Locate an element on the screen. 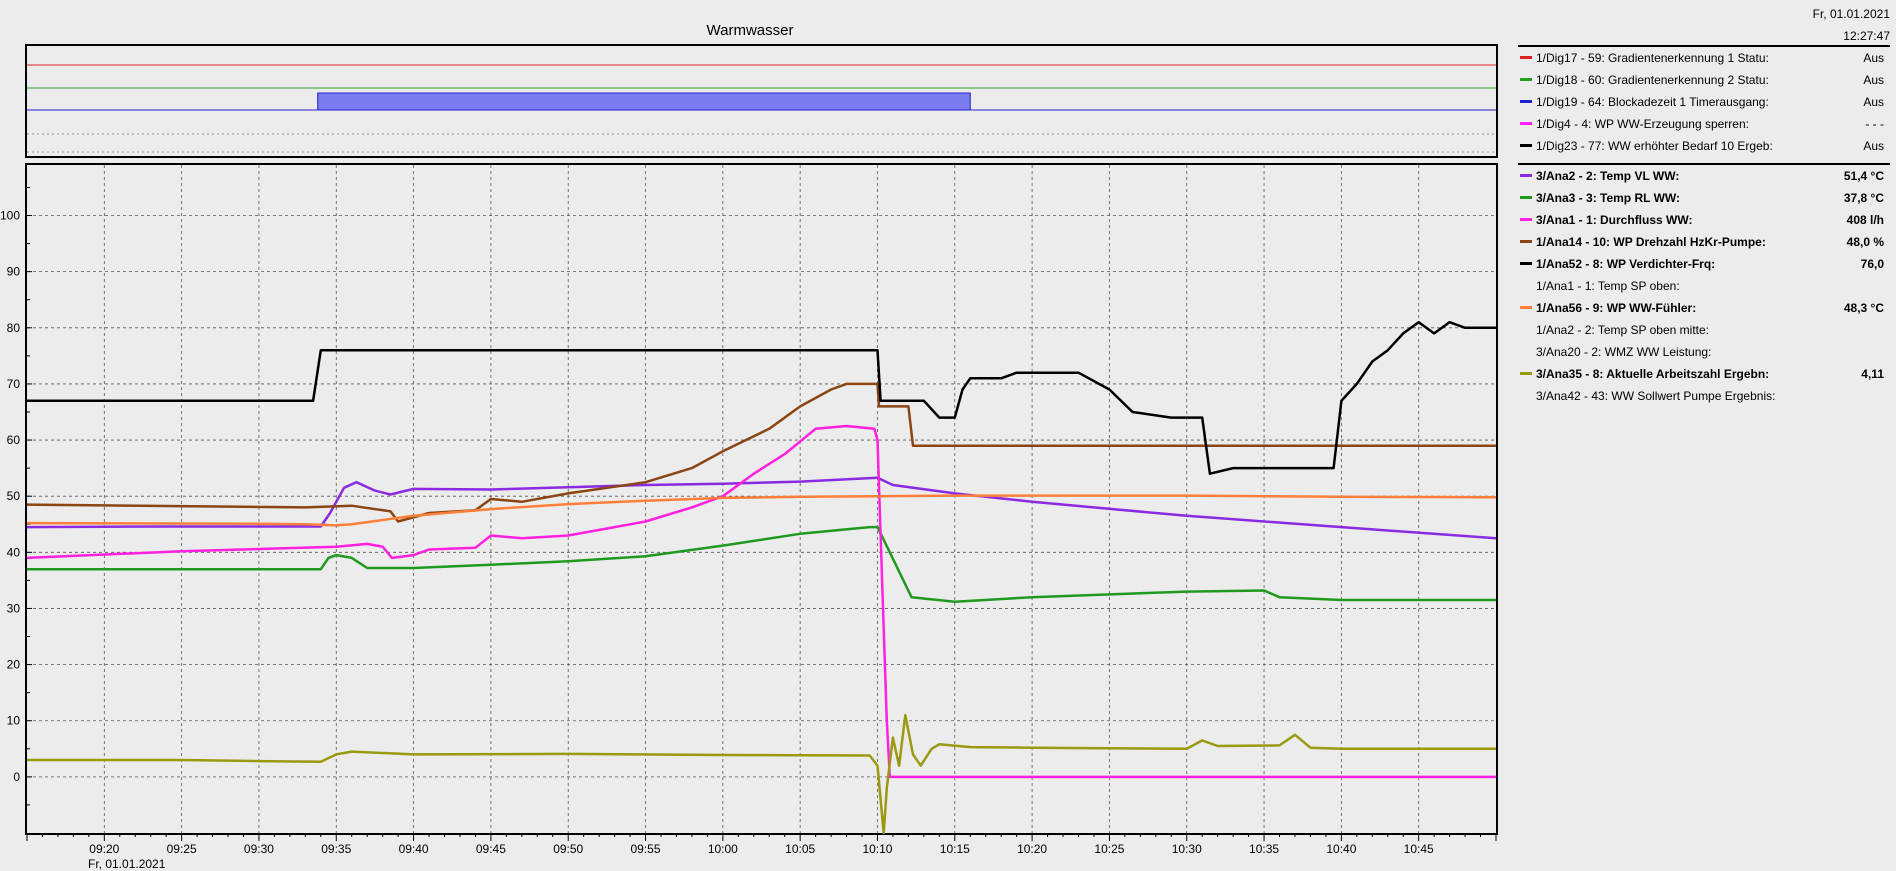 The width and height of the screenshot is (1896, 871). legend-value: 4,11 is located at coordinates (1872, 374).